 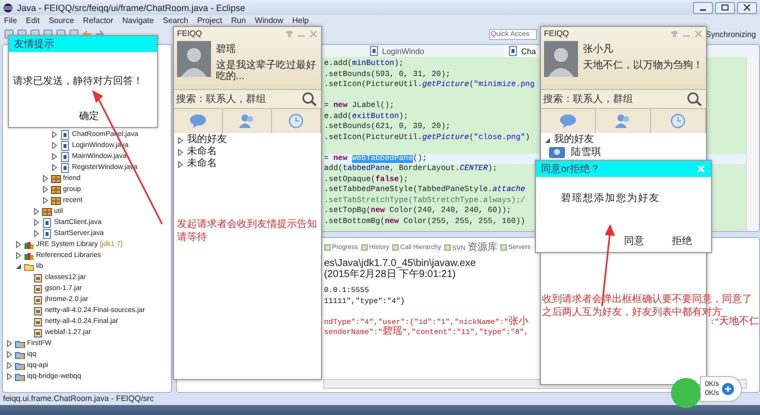 I want to click on contact-item: 陆雪琪, so click(x=623, y=152).